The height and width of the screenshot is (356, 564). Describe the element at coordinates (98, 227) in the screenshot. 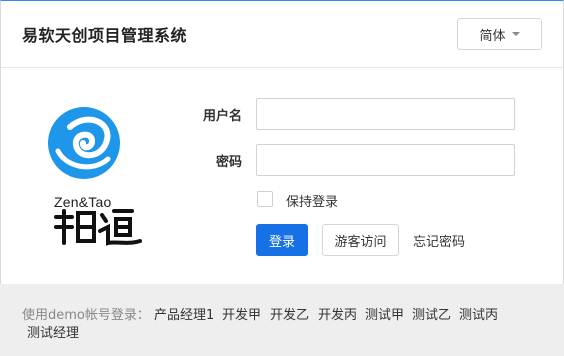

I see `logo-seal-icon` at that location.